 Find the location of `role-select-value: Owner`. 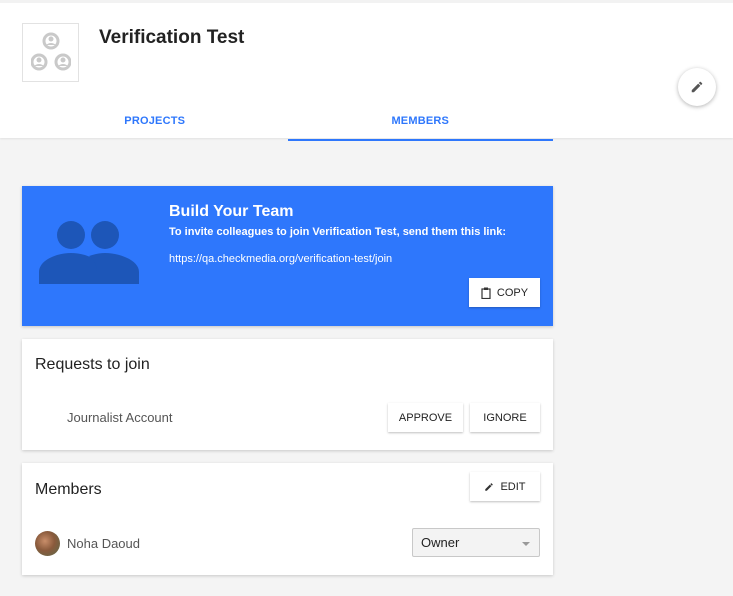

role-select-value: Owner is located at coordinates (440, 542).